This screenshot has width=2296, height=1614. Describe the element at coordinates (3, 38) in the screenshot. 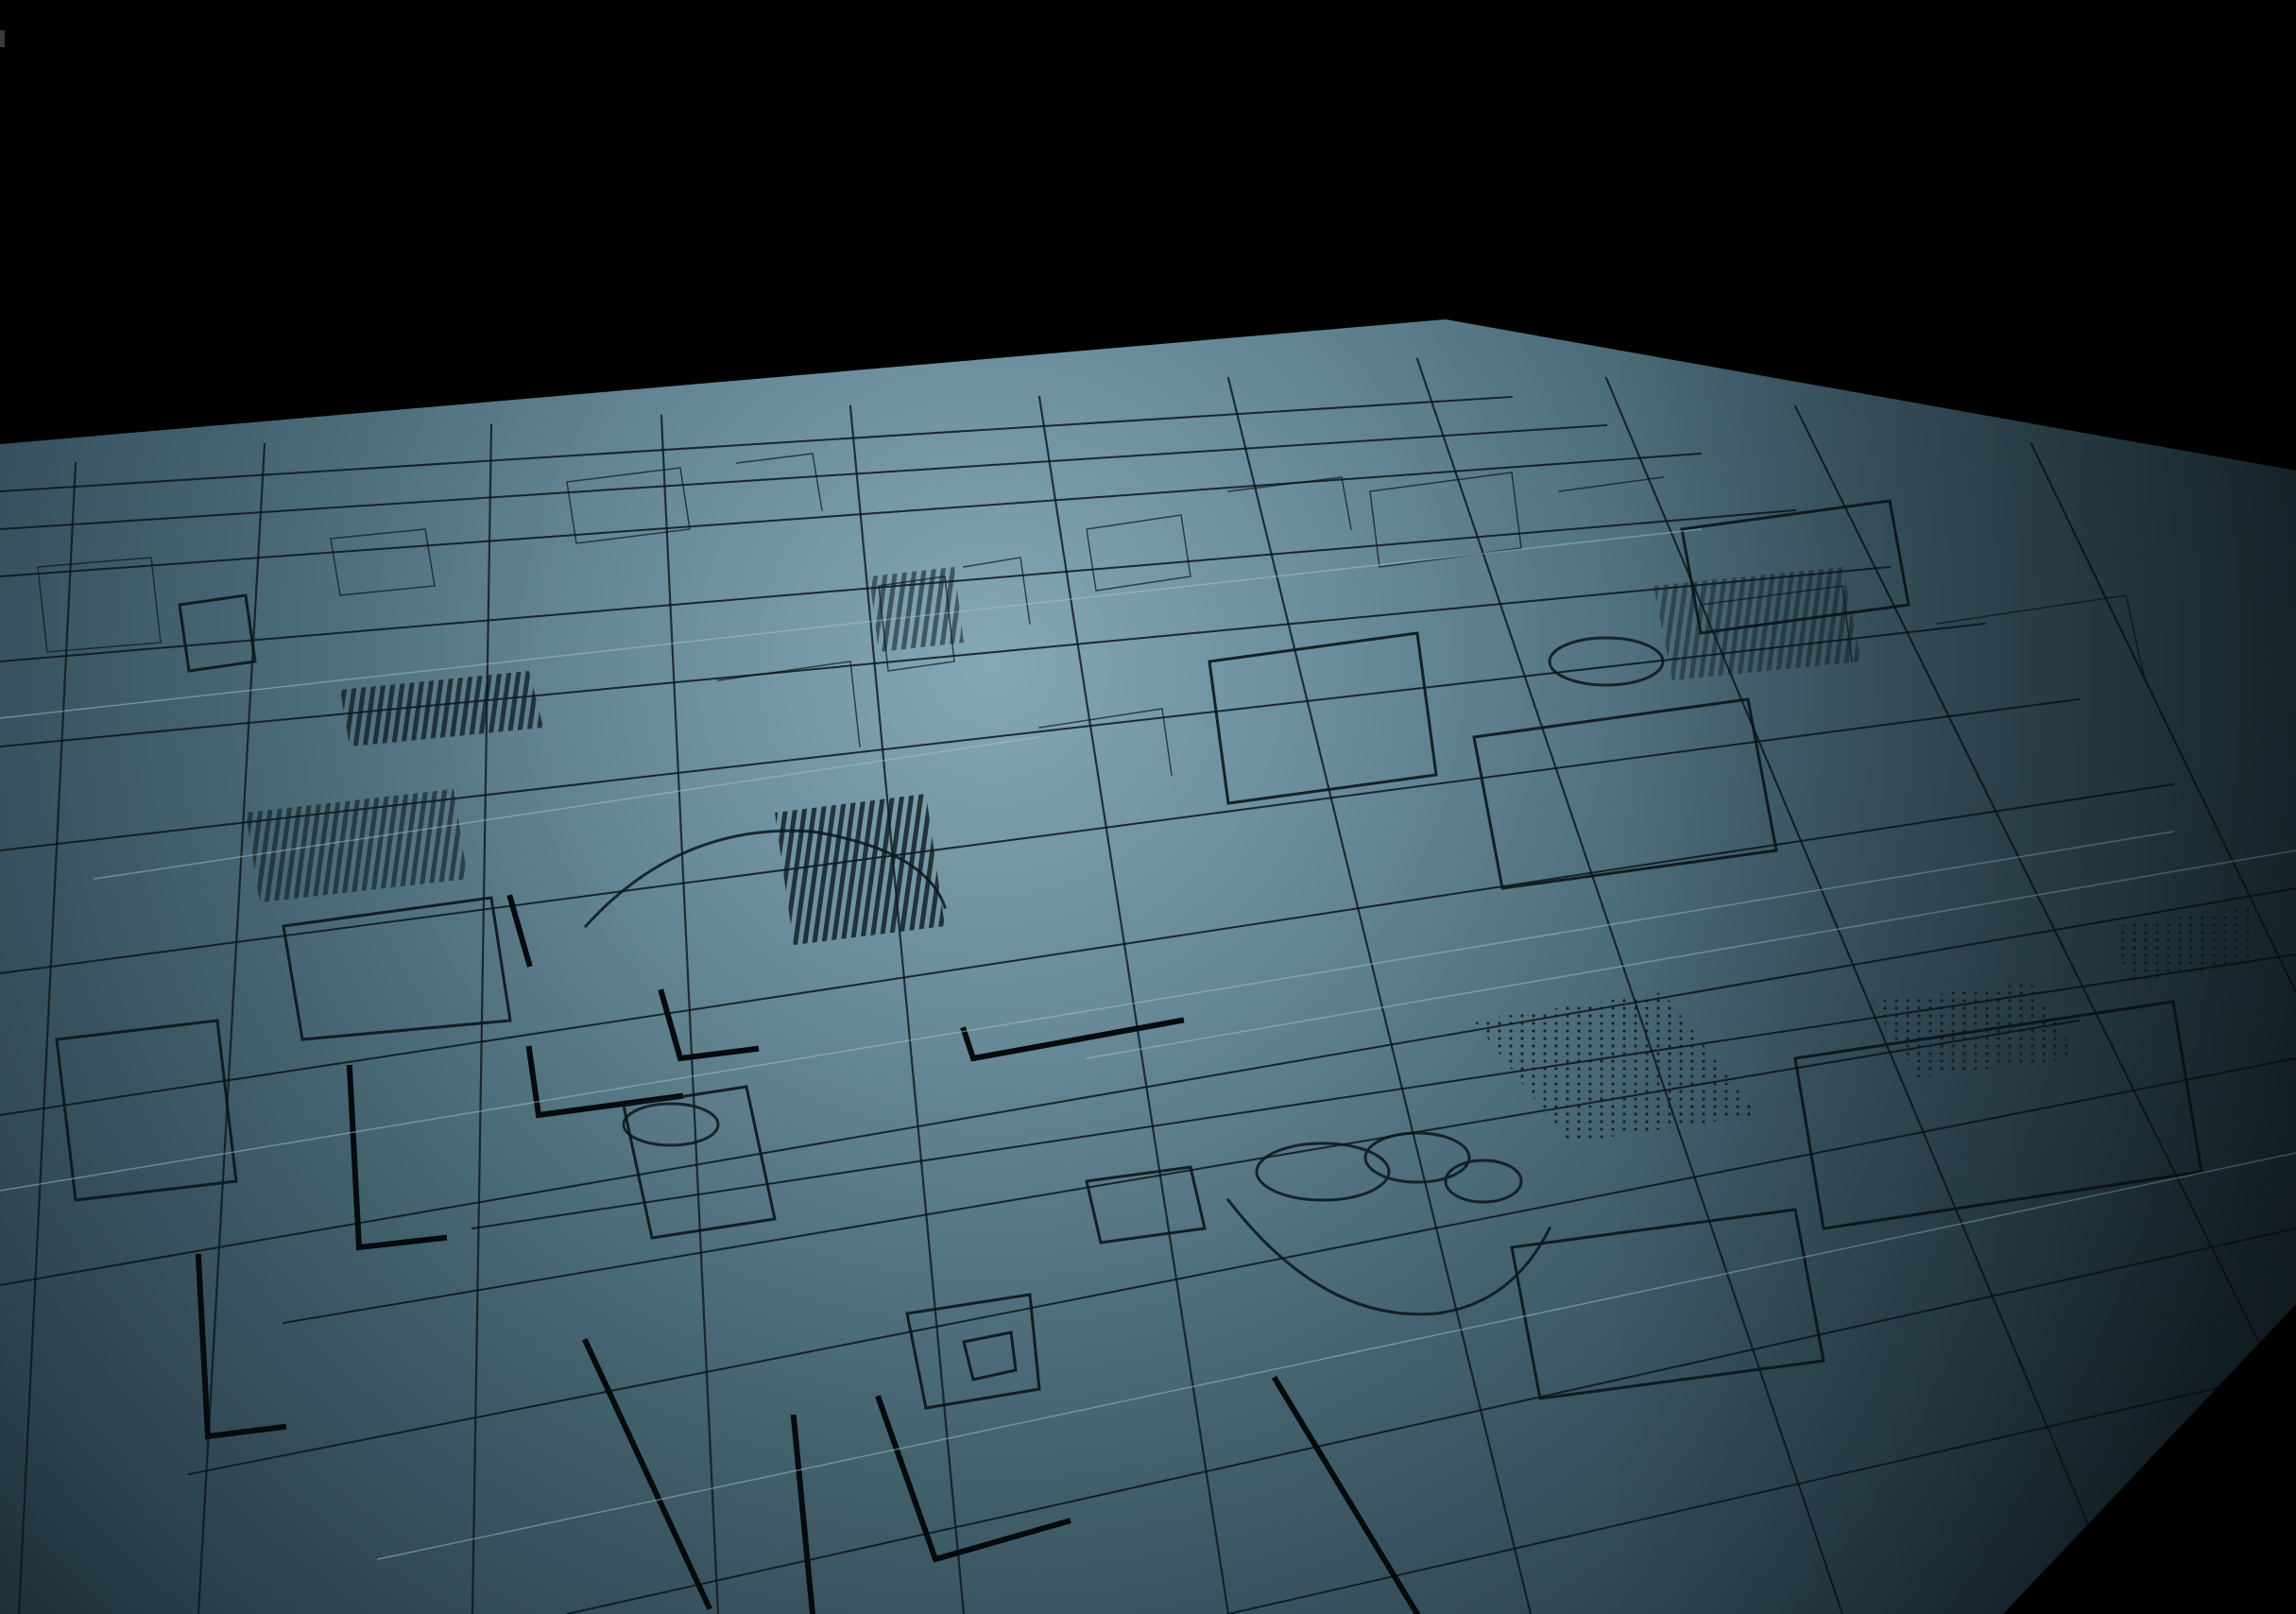

I see `corner-mark` at that location.